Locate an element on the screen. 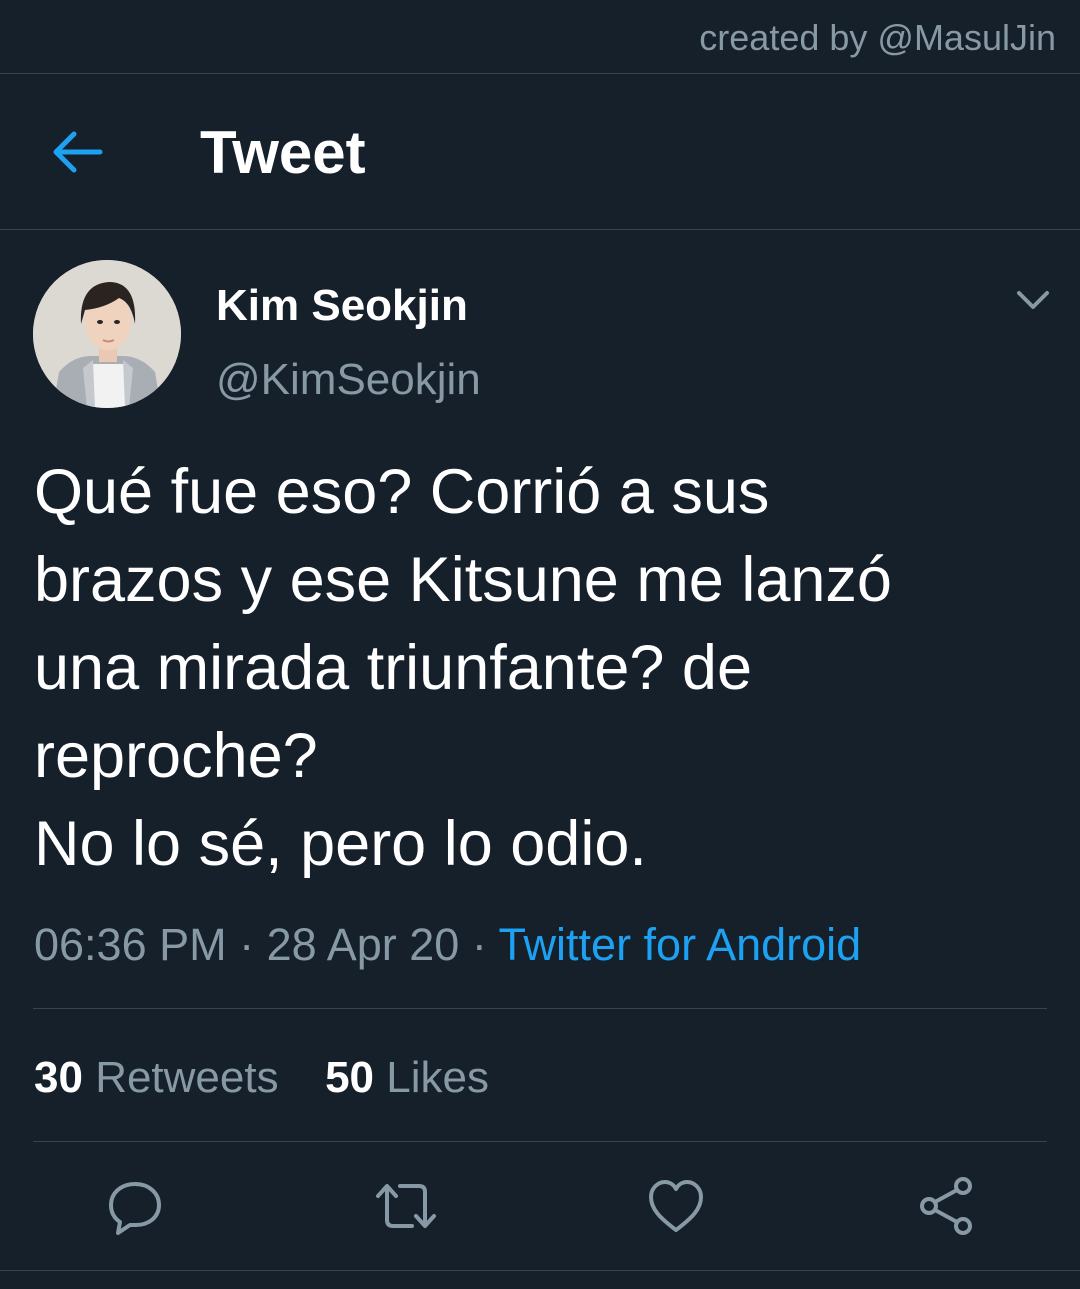 The width and height of the screenshot is (1080, 1289). creator-credit: created by @MasulJin is located at coordinates (877, 37).